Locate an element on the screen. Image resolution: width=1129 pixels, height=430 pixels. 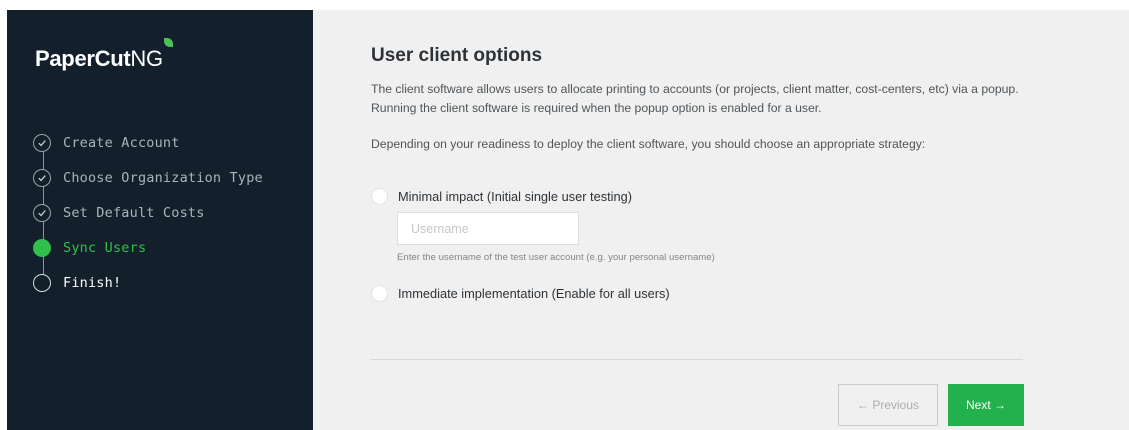
step-label: Sync Users is located at coordinates (105, 247).